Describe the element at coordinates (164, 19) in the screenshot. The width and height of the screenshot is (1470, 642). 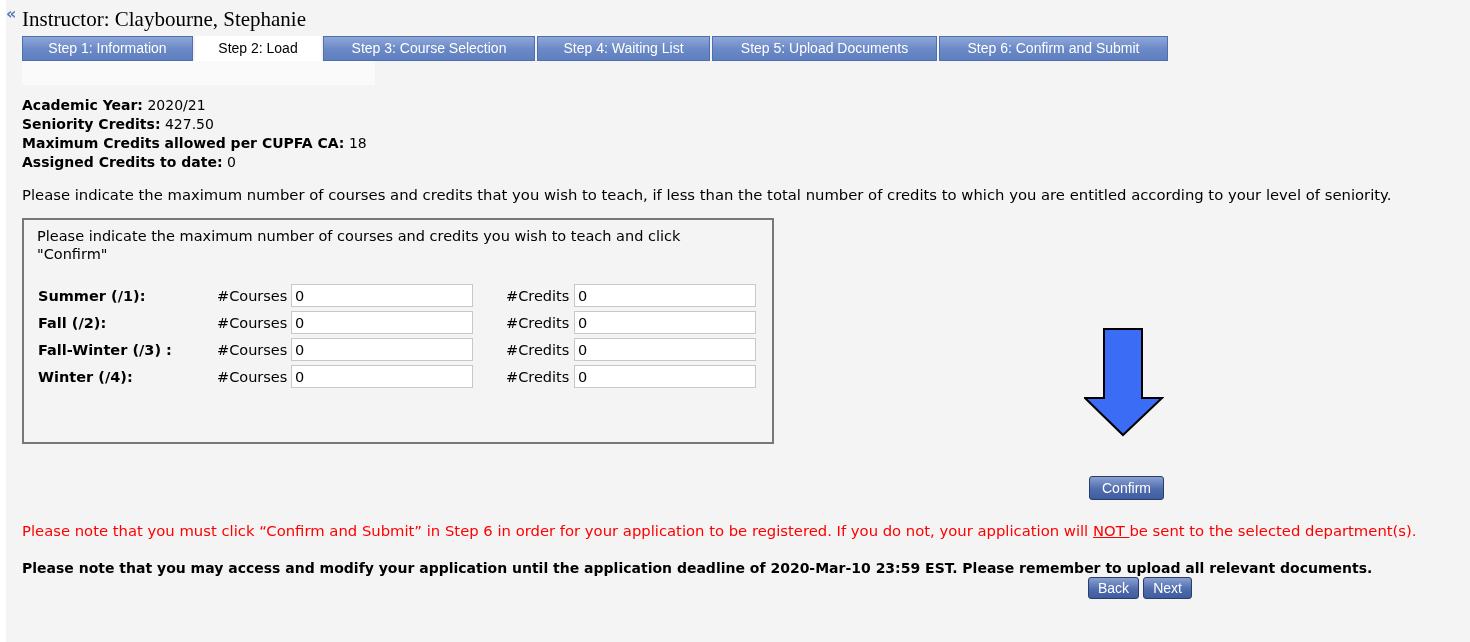
I see `page-title: Instructor: Claybourne, Stephanie` at that location.